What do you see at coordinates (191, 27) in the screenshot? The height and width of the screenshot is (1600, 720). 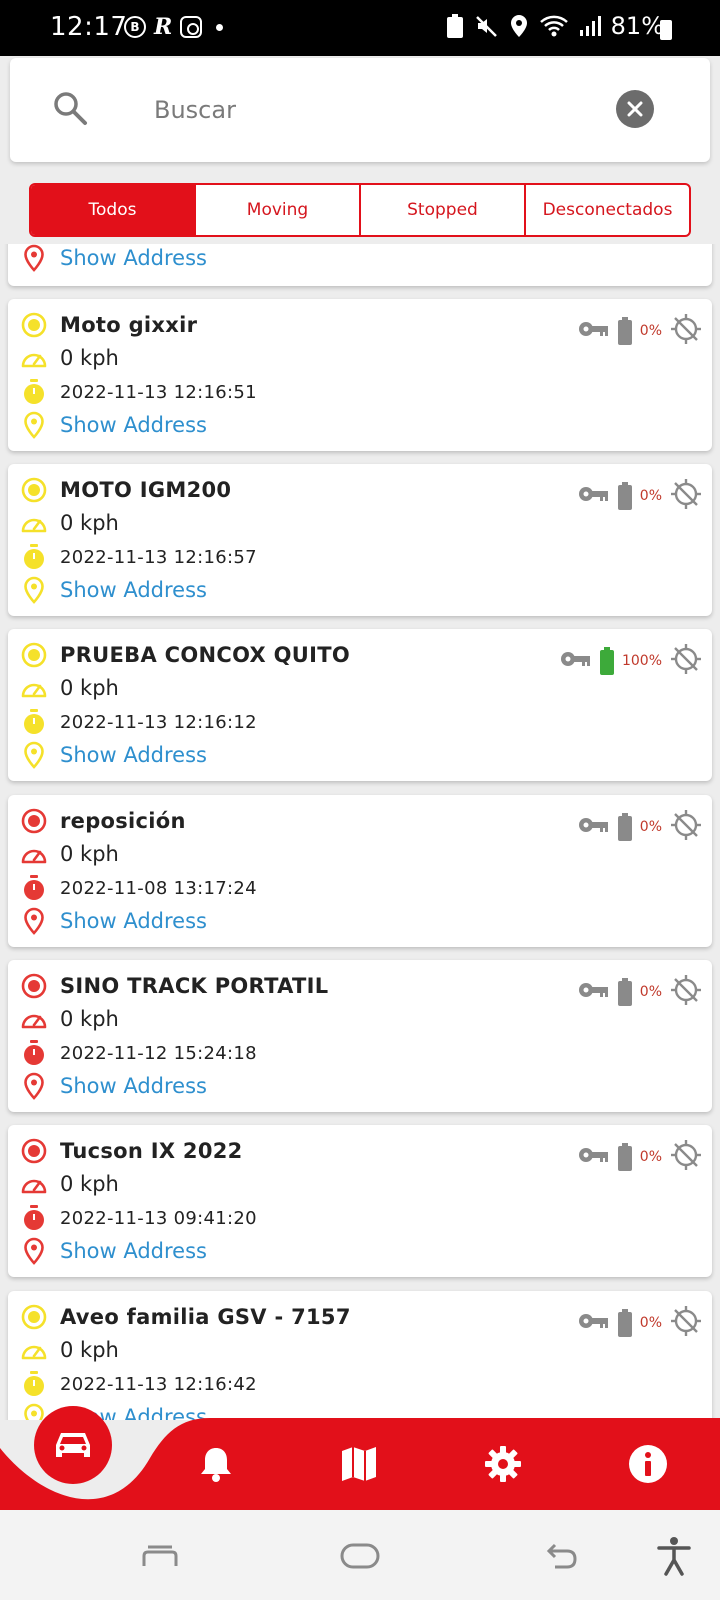 I see `instagram-icon` at bounding box center [191, 27].